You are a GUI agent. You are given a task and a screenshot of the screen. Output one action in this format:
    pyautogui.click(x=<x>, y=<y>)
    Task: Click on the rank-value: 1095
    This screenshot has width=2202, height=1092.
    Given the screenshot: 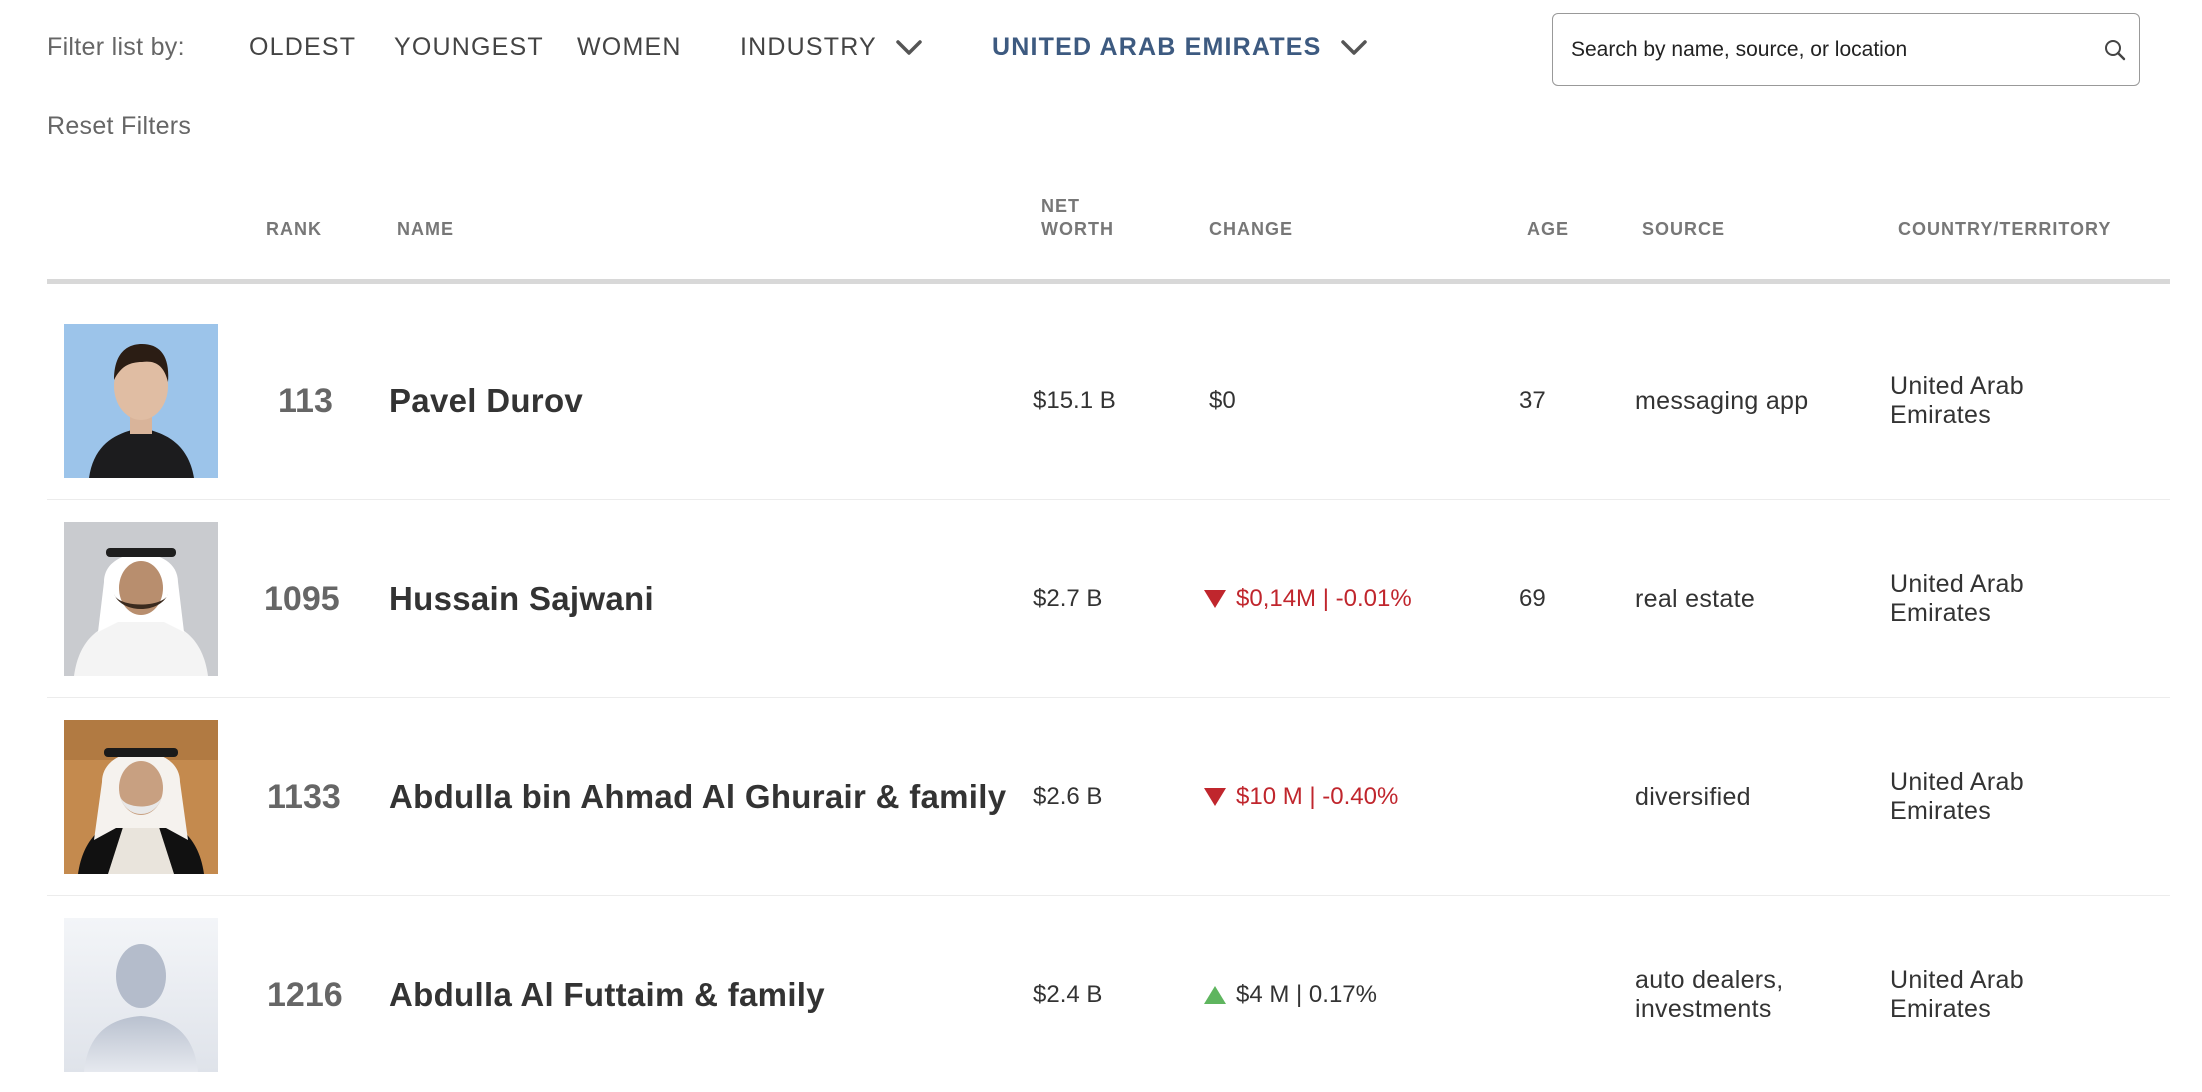 What is the action you would take?
    pyautogui.click(x=302, y=598)
    